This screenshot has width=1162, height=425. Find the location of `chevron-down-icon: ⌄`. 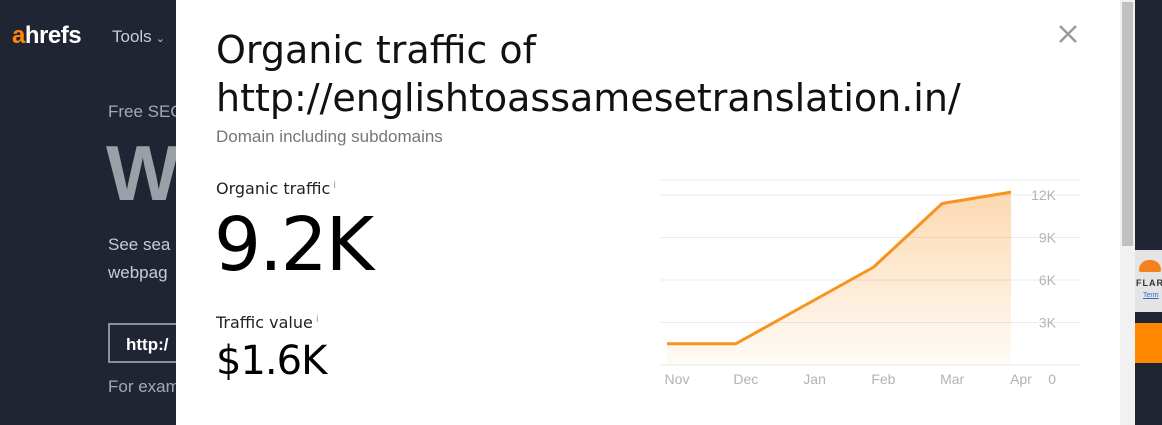

chevron-down-icon: ⌄ is located at coordinates (160, 39).